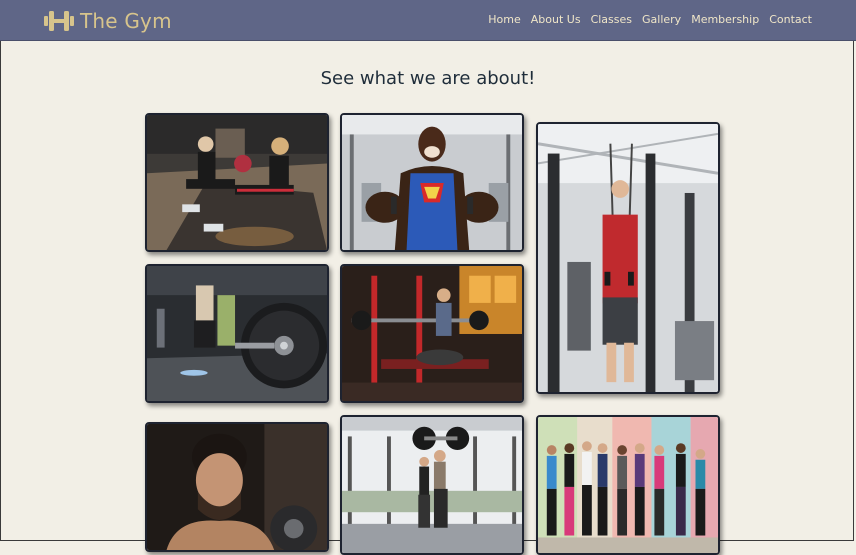  What do you see at coordinates (556, 19) in the screenshot?
I see `nav-about-us: About Us` at bounding box center [556, 19].